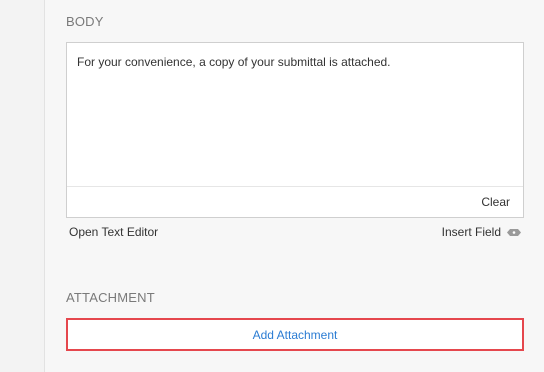 The width and height of the screenshot is (544, 372). What do you see at coordinates (471, 232) in the screenshot?
I see `insert-field-label: Insert Field` at bounding box center [471, 232].